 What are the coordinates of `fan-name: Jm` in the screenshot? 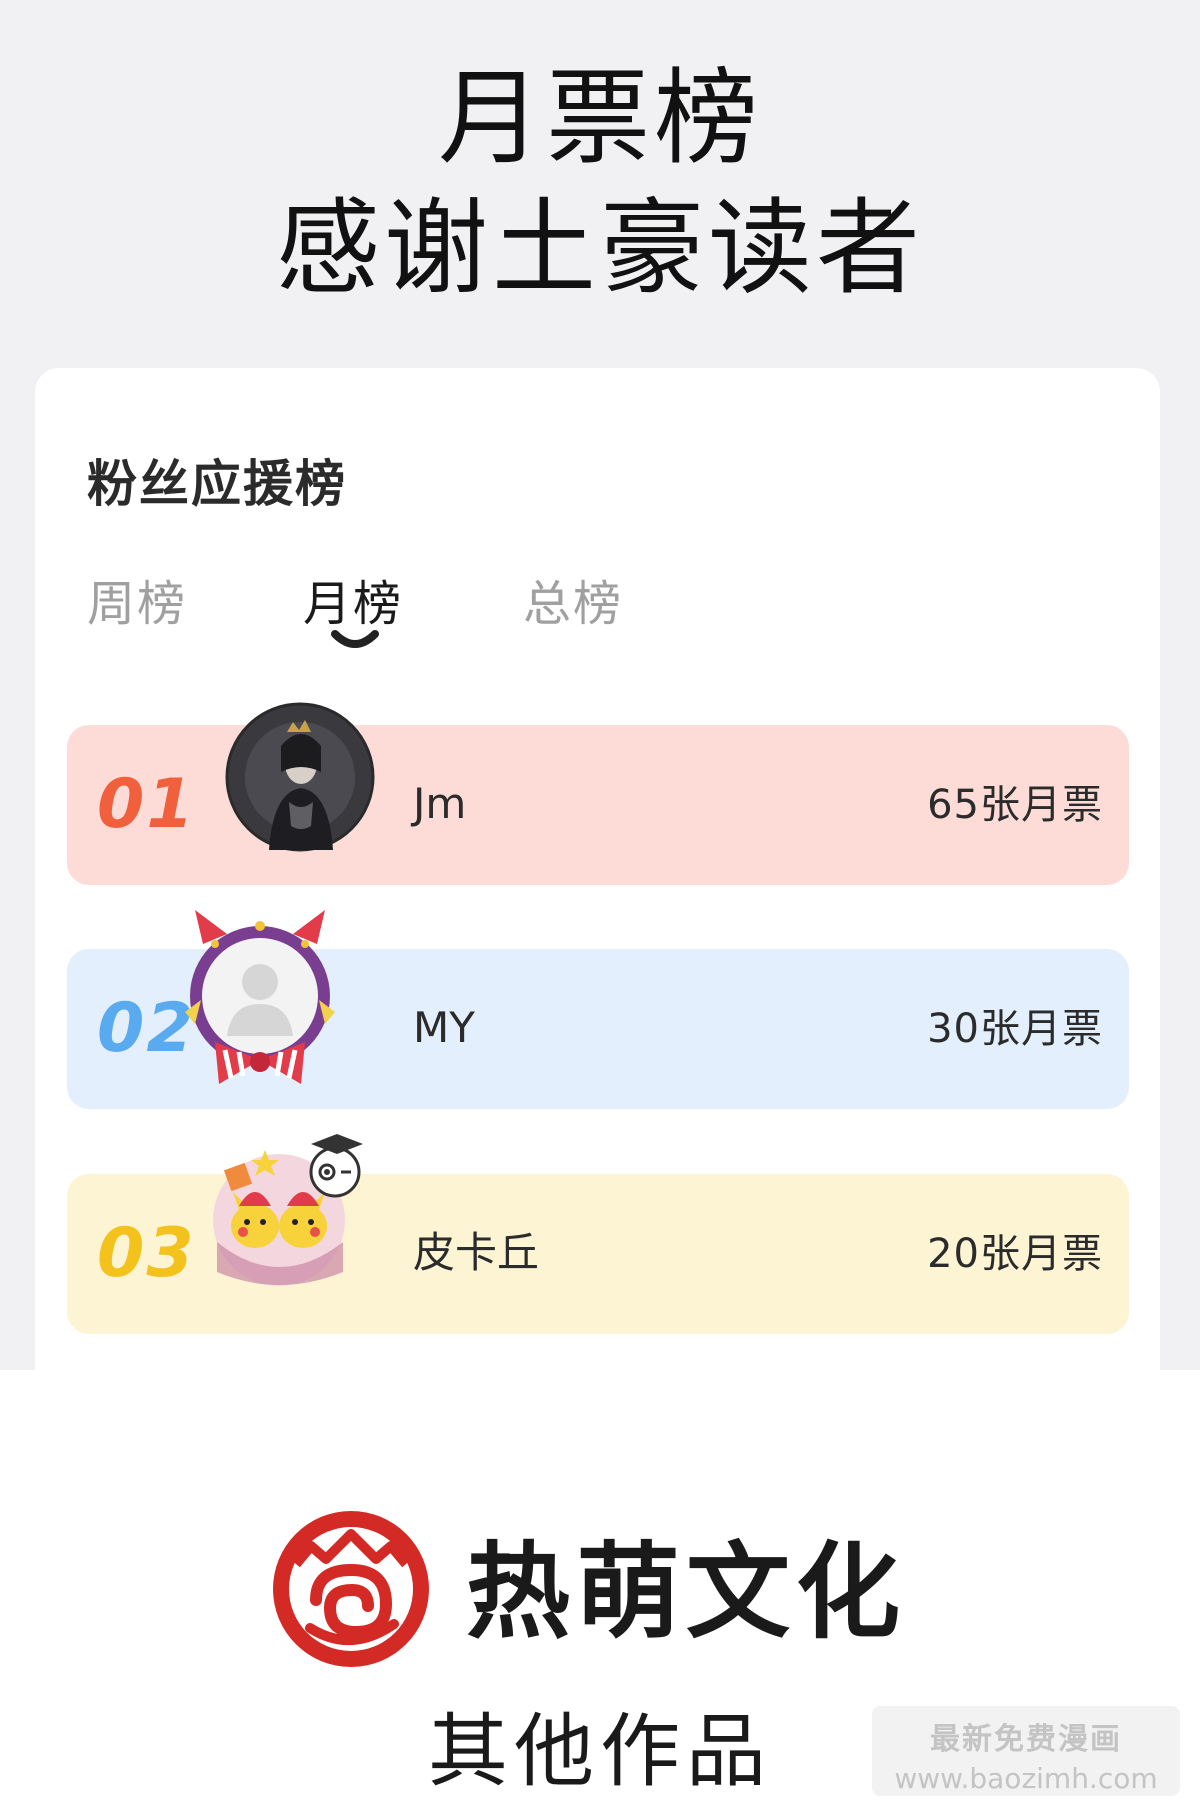 It's located at (440, 803).